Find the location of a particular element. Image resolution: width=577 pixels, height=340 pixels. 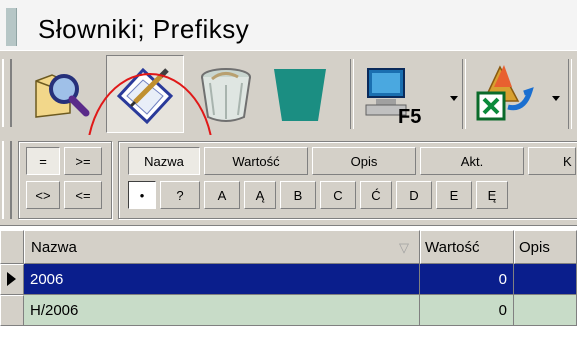

letter-filter-c-acute: Ć is located at coordinates (376, 195).